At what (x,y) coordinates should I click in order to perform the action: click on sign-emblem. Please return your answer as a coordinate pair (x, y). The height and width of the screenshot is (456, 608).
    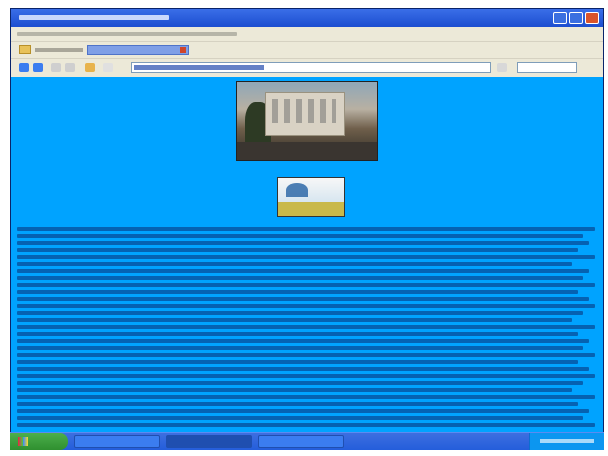
    Looking at the image, I should click on (297, 190).